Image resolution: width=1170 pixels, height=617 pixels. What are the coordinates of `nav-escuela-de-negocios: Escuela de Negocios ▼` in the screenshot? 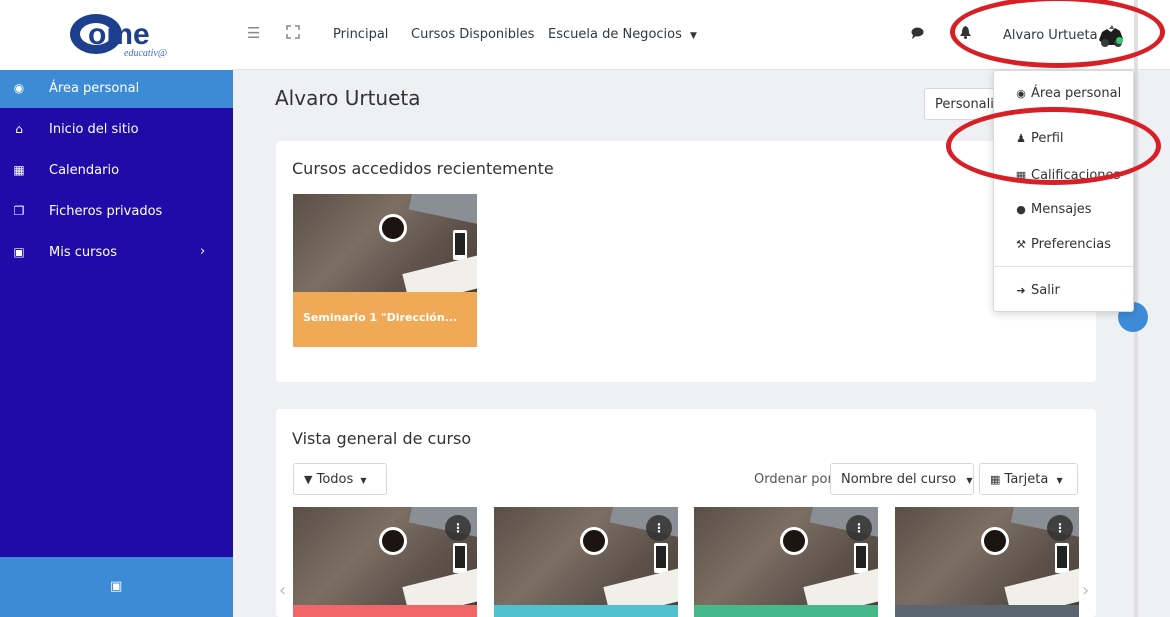 It's located at (622, 34).